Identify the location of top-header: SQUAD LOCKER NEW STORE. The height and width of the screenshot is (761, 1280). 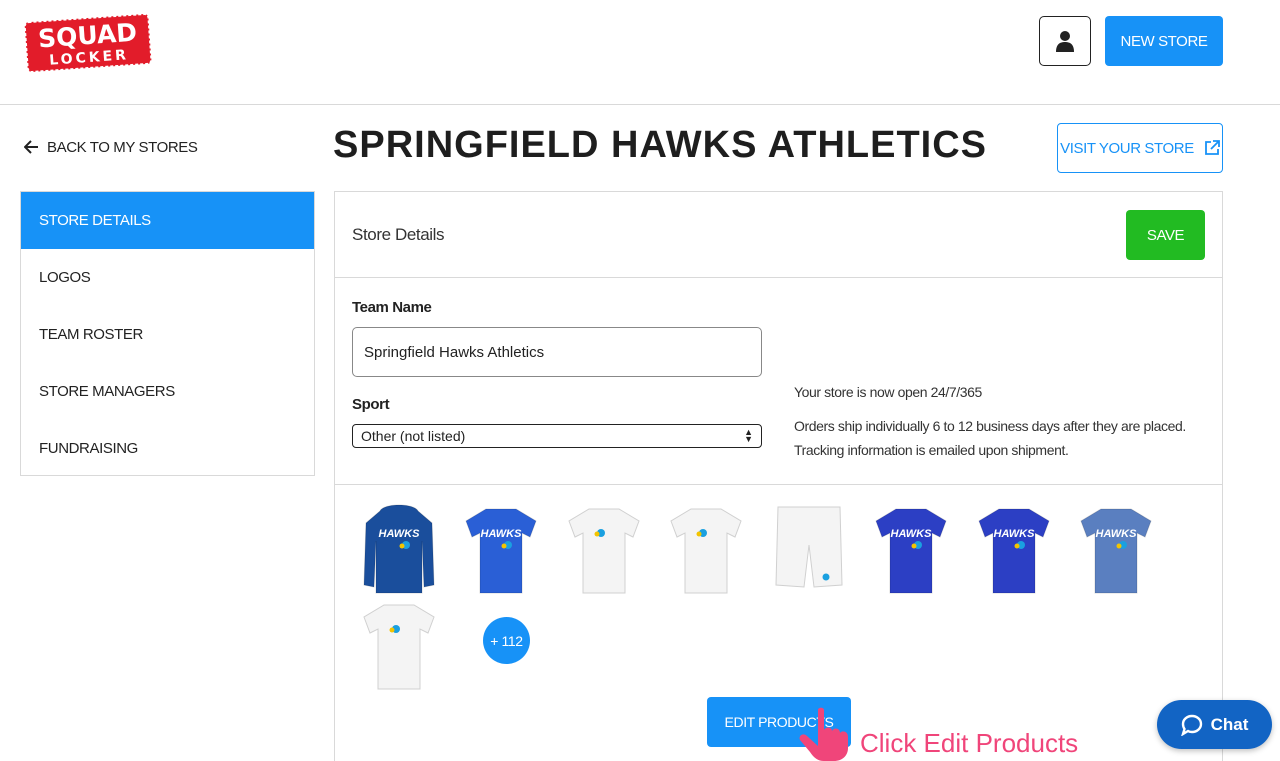
(640, 52).